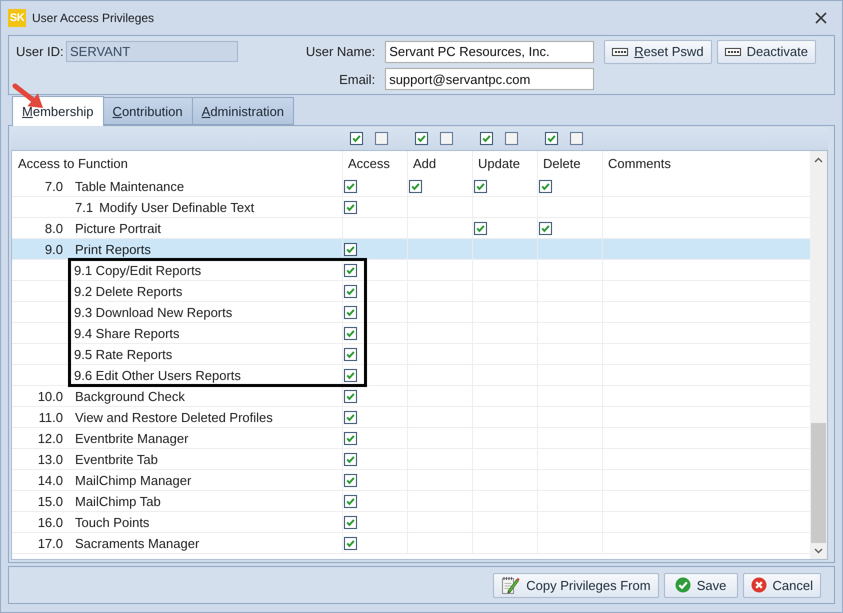  What do you see at coordinates (174, 417) in the screenshot?
I see `row-label: View and Restore Deleted Profiles` at bounding box center [174, 417].